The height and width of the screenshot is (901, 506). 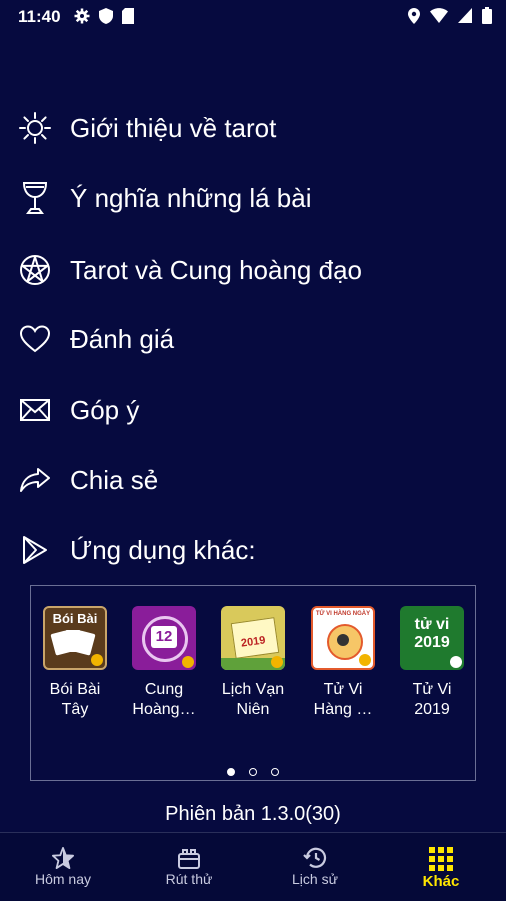 I want to click on menu-item-label: Đánh giá, so click(x=122, y=338).